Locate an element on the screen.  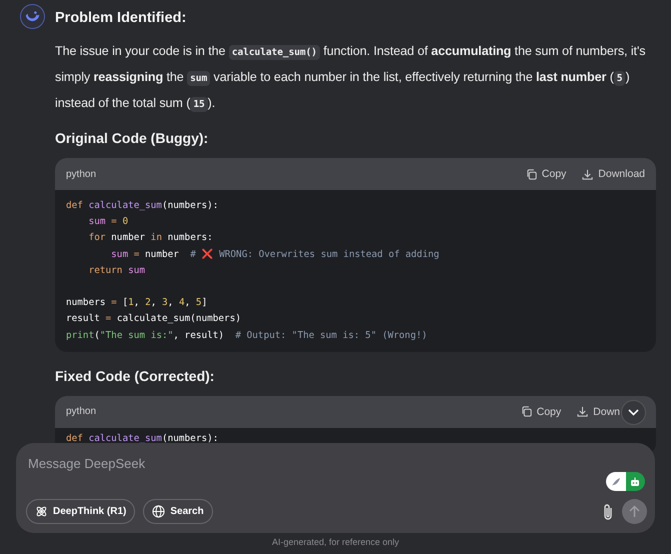
code-line: sum = 0 is located at coordinates (109, 222).